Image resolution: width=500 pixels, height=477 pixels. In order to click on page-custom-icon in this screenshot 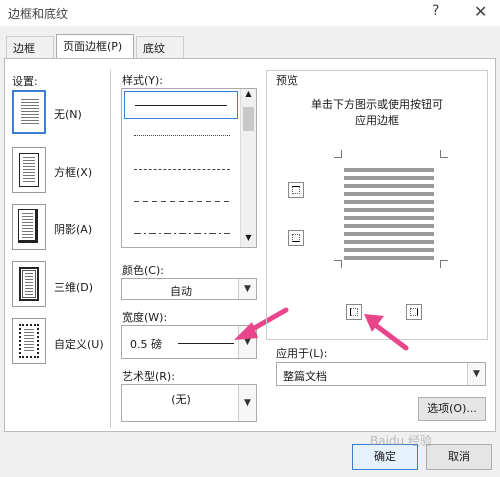, I will do `click(29, 341)`.